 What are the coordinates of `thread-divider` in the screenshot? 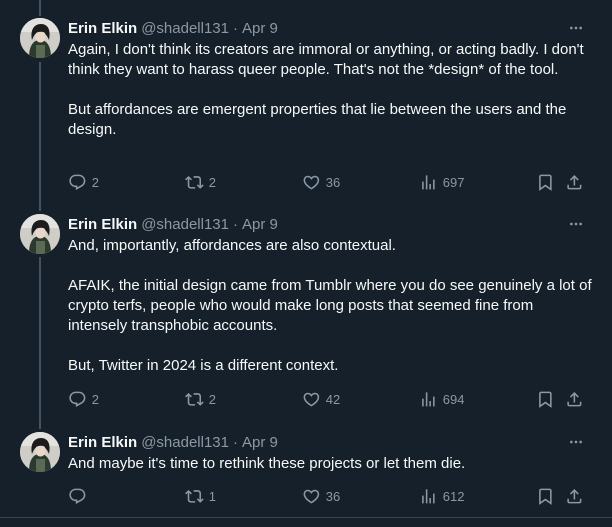 It's located at (306, 517).